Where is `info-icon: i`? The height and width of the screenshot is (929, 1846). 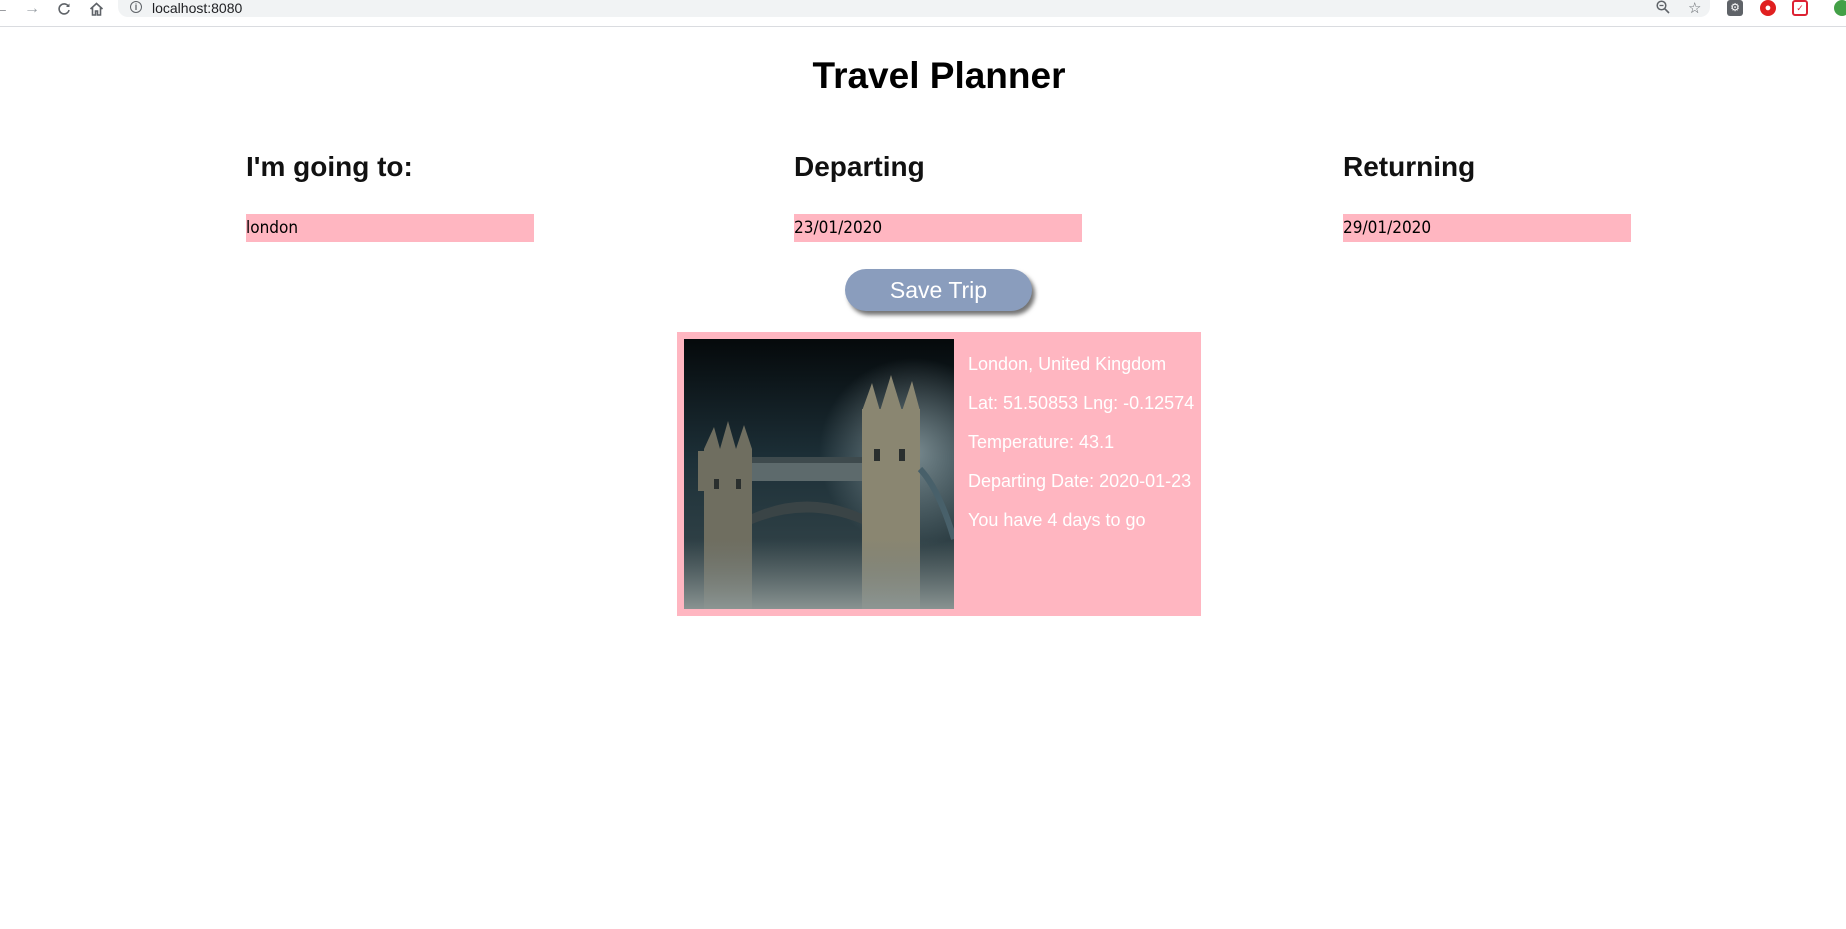
info-icon: i is located at coordinates (136, 7).